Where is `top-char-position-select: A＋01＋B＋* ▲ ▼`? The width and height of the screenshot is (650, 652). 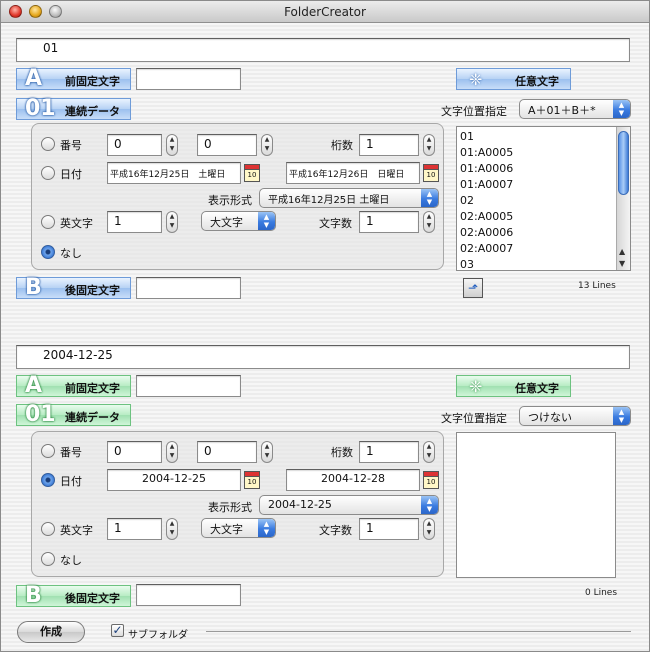
top-char-position-select: A＋01＋B＋* ▲ ▼ is located at coordinates (575, 109).